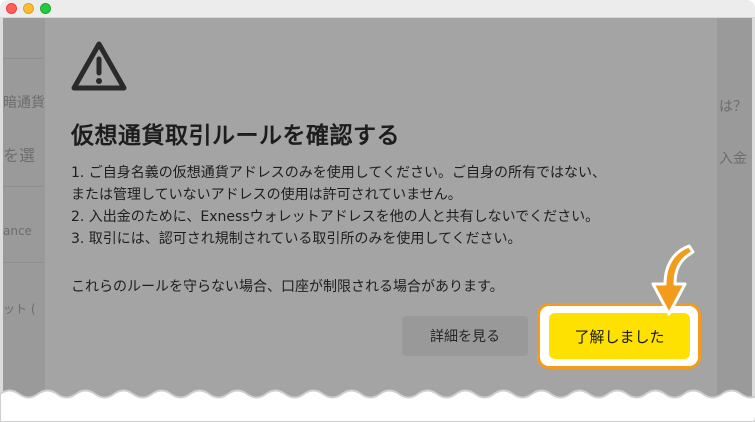 The image size is (755, 422). What do you see at coordinates (377, 405) in the screenshot?
I see `torn-edge-decoration` at bounding box center [377, 405].